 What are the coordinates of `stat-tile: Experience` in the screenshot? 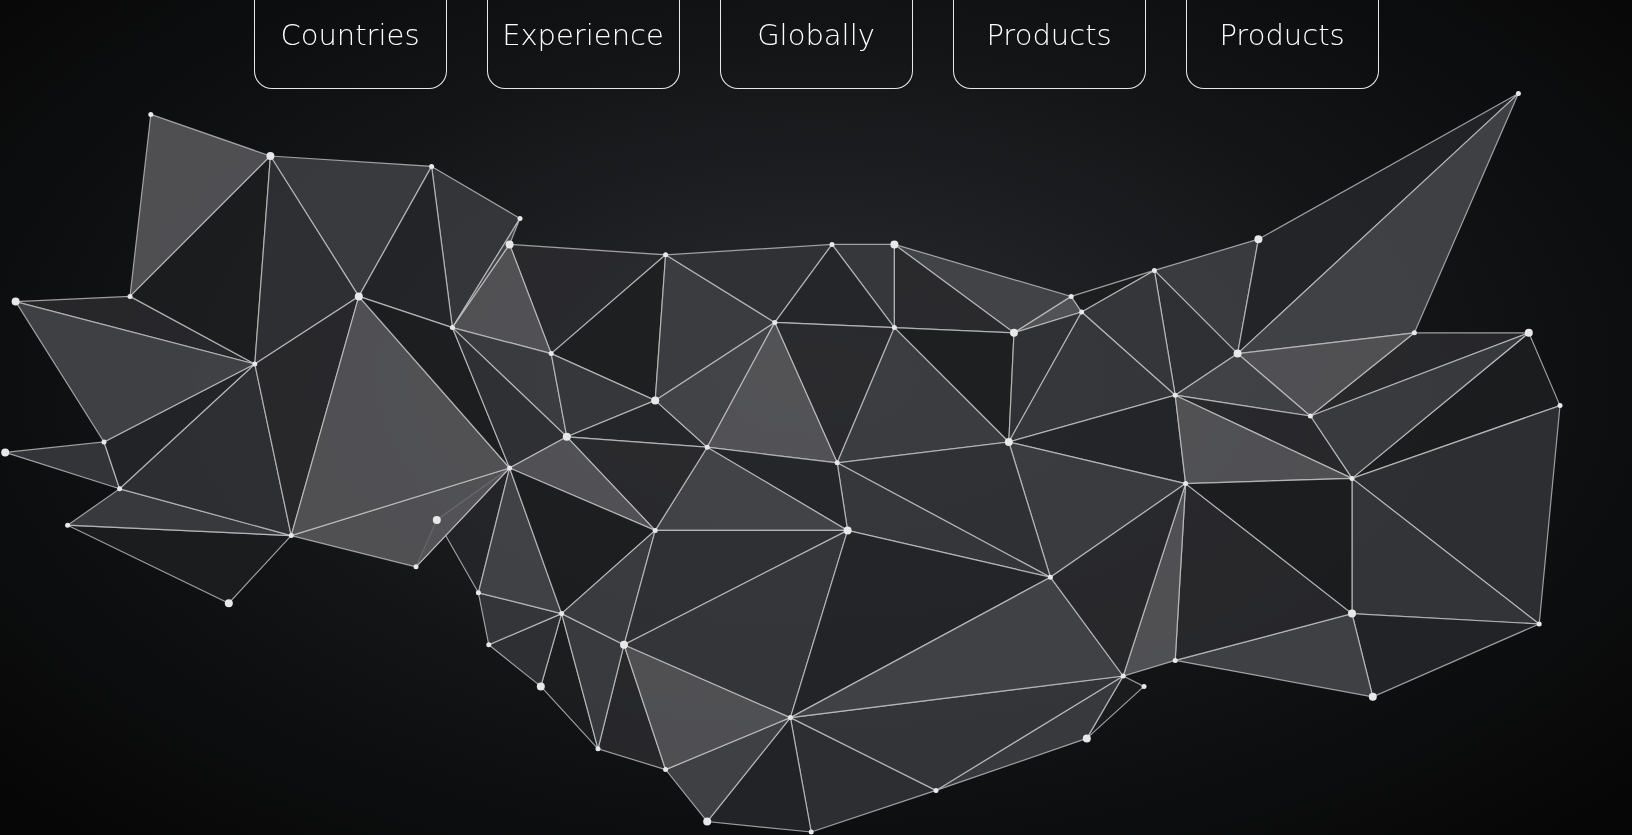 It's located at (583, 44).